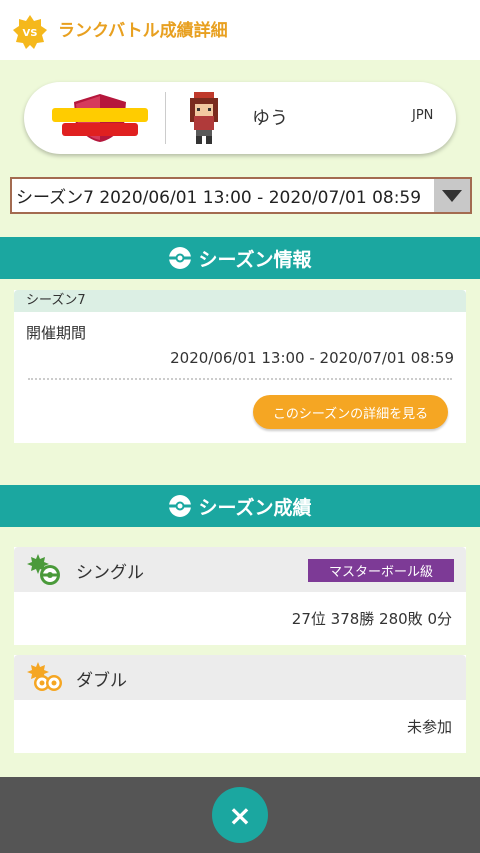 The height and width of the screenshot is (853, 480). Describe the element at coordinates (240, 301) in the screenshot. I see `season-card-title: シーズン7` at that location.